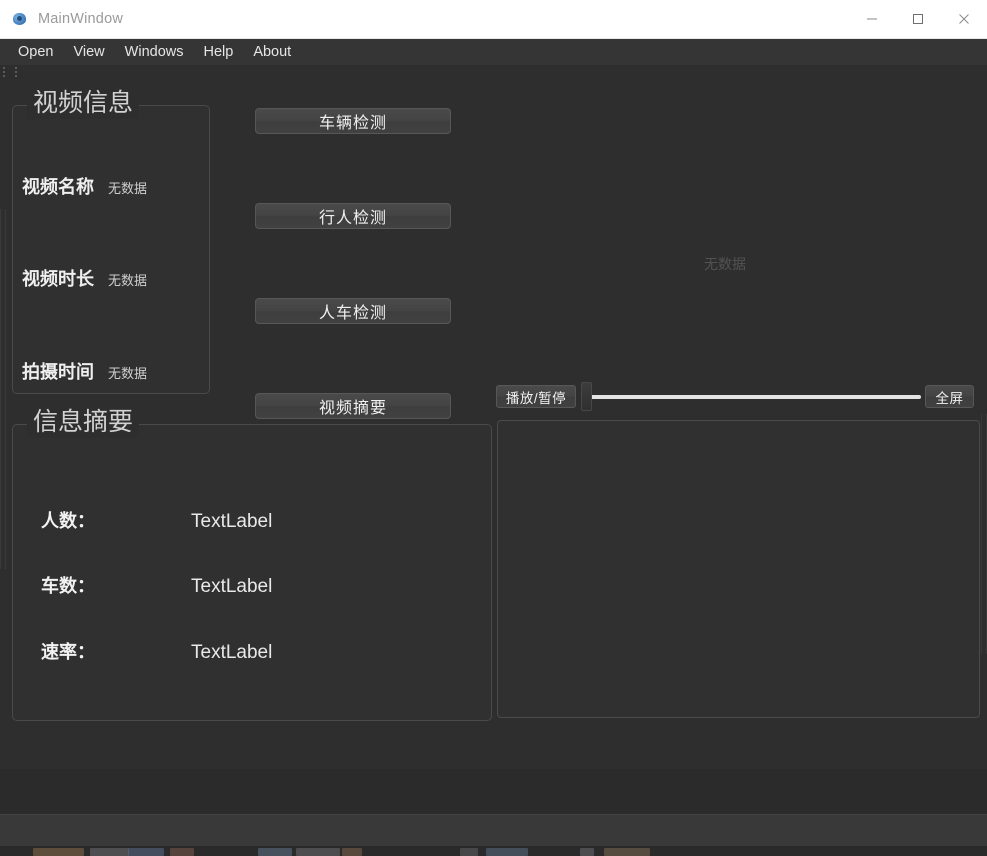 This screenshot has width=987, height=856. I want to click on summary-title: 信息摘要, so click(83, 423).